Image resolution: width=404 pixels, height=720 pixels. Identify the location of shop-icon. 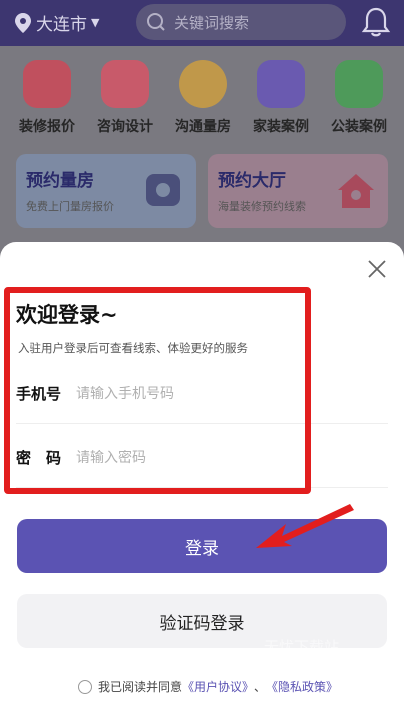
(359, 84).